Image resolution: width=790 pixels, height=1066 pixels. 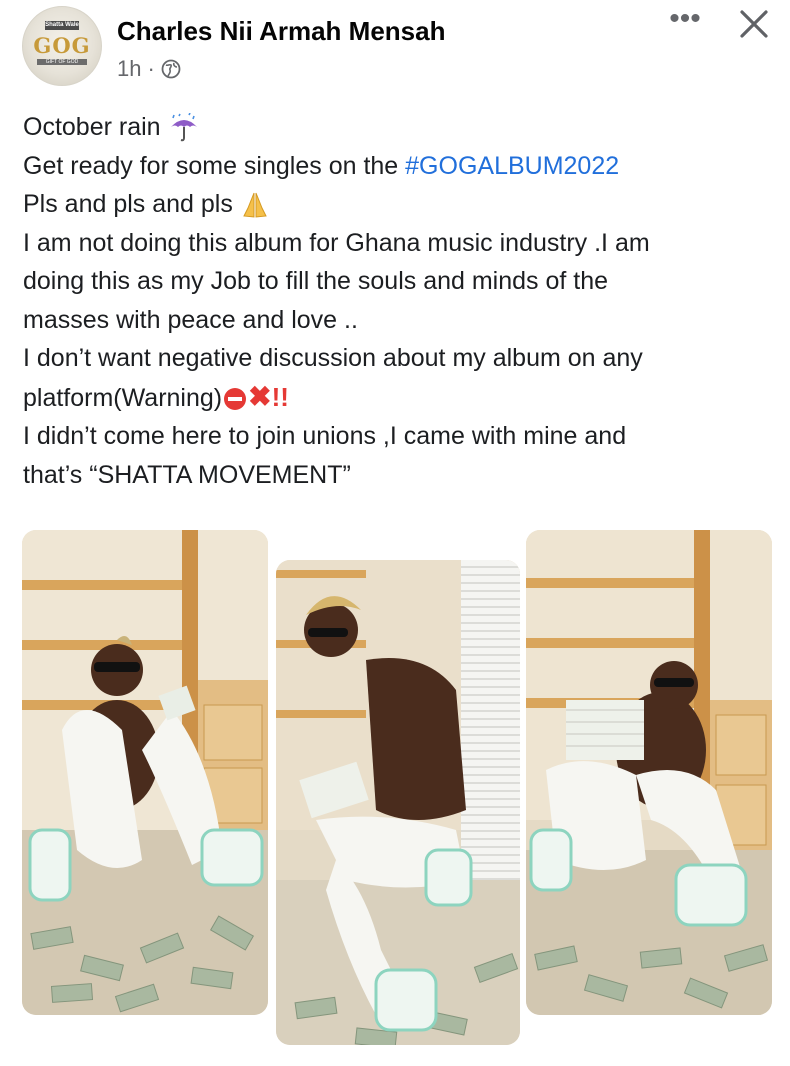 I want to click on photo-2-image, so click(x=398, y=802).